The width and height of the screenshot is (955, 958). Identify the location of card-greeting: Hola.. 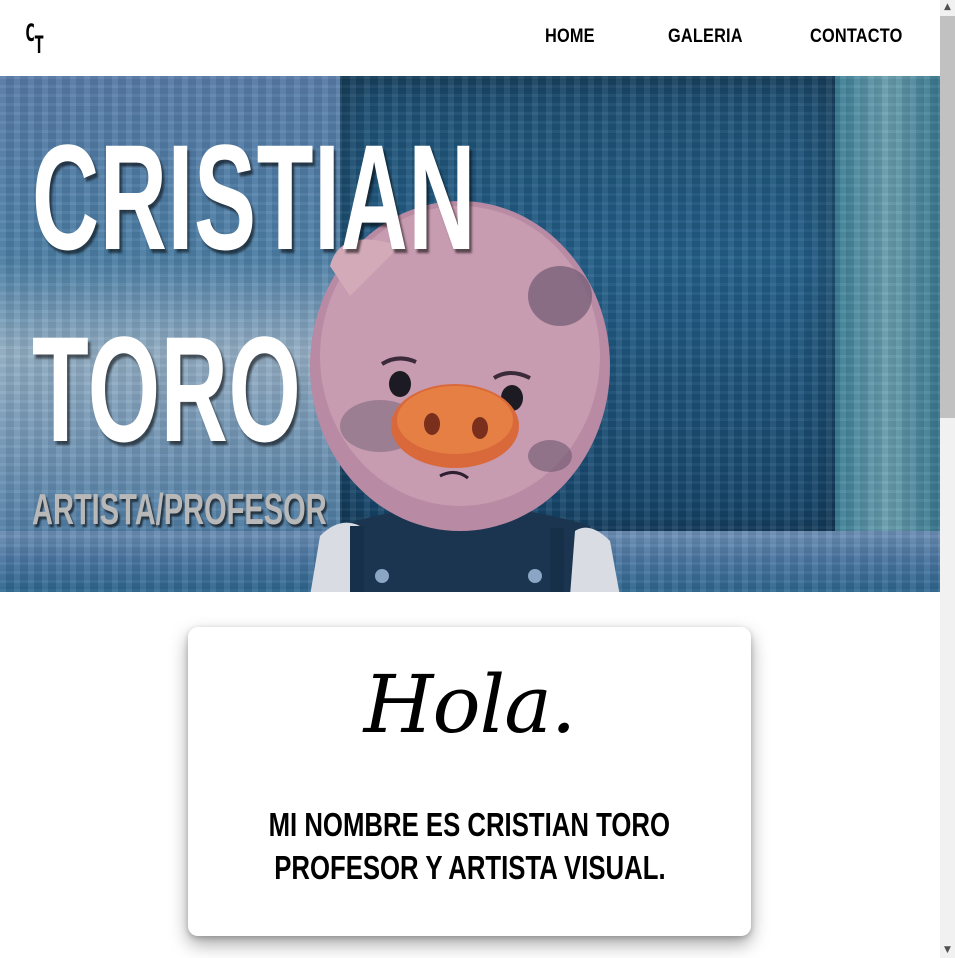
(470, 704).